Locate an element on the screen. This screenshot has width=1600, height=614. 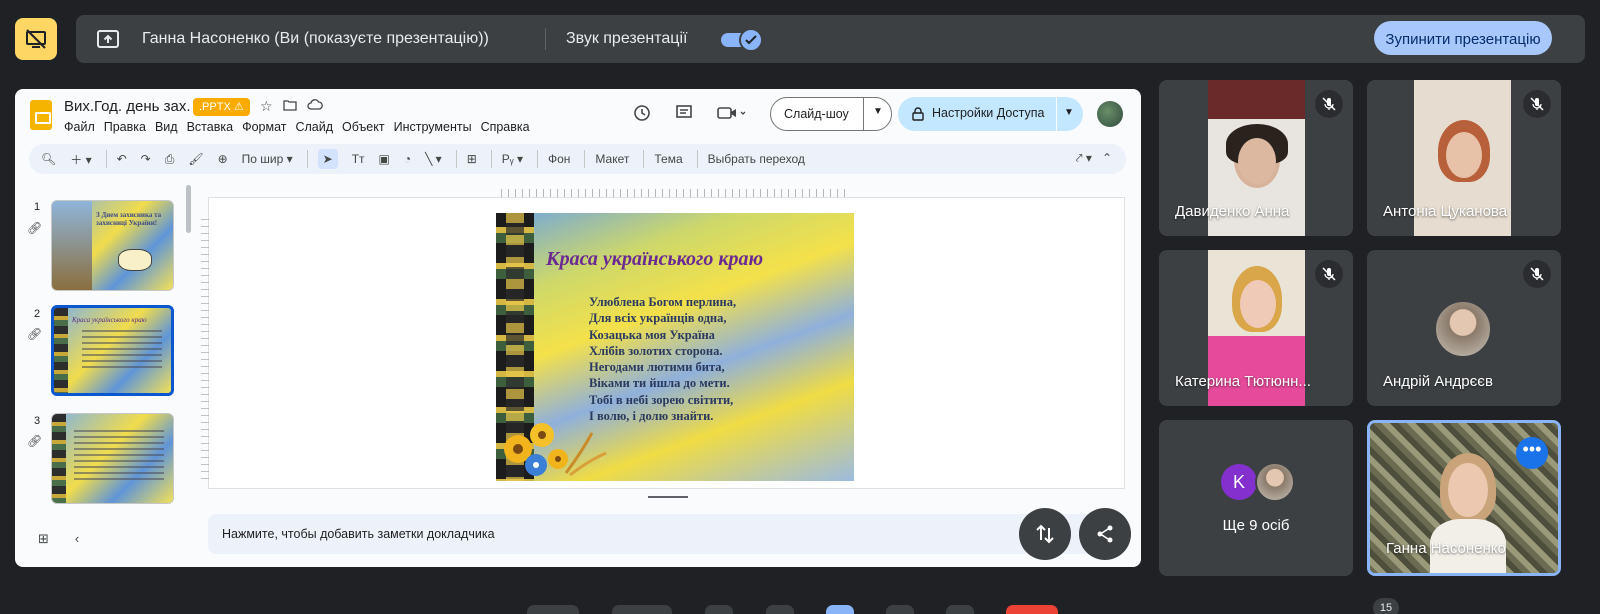
print-icon: ⎙ is located at coordinates (170, 159).